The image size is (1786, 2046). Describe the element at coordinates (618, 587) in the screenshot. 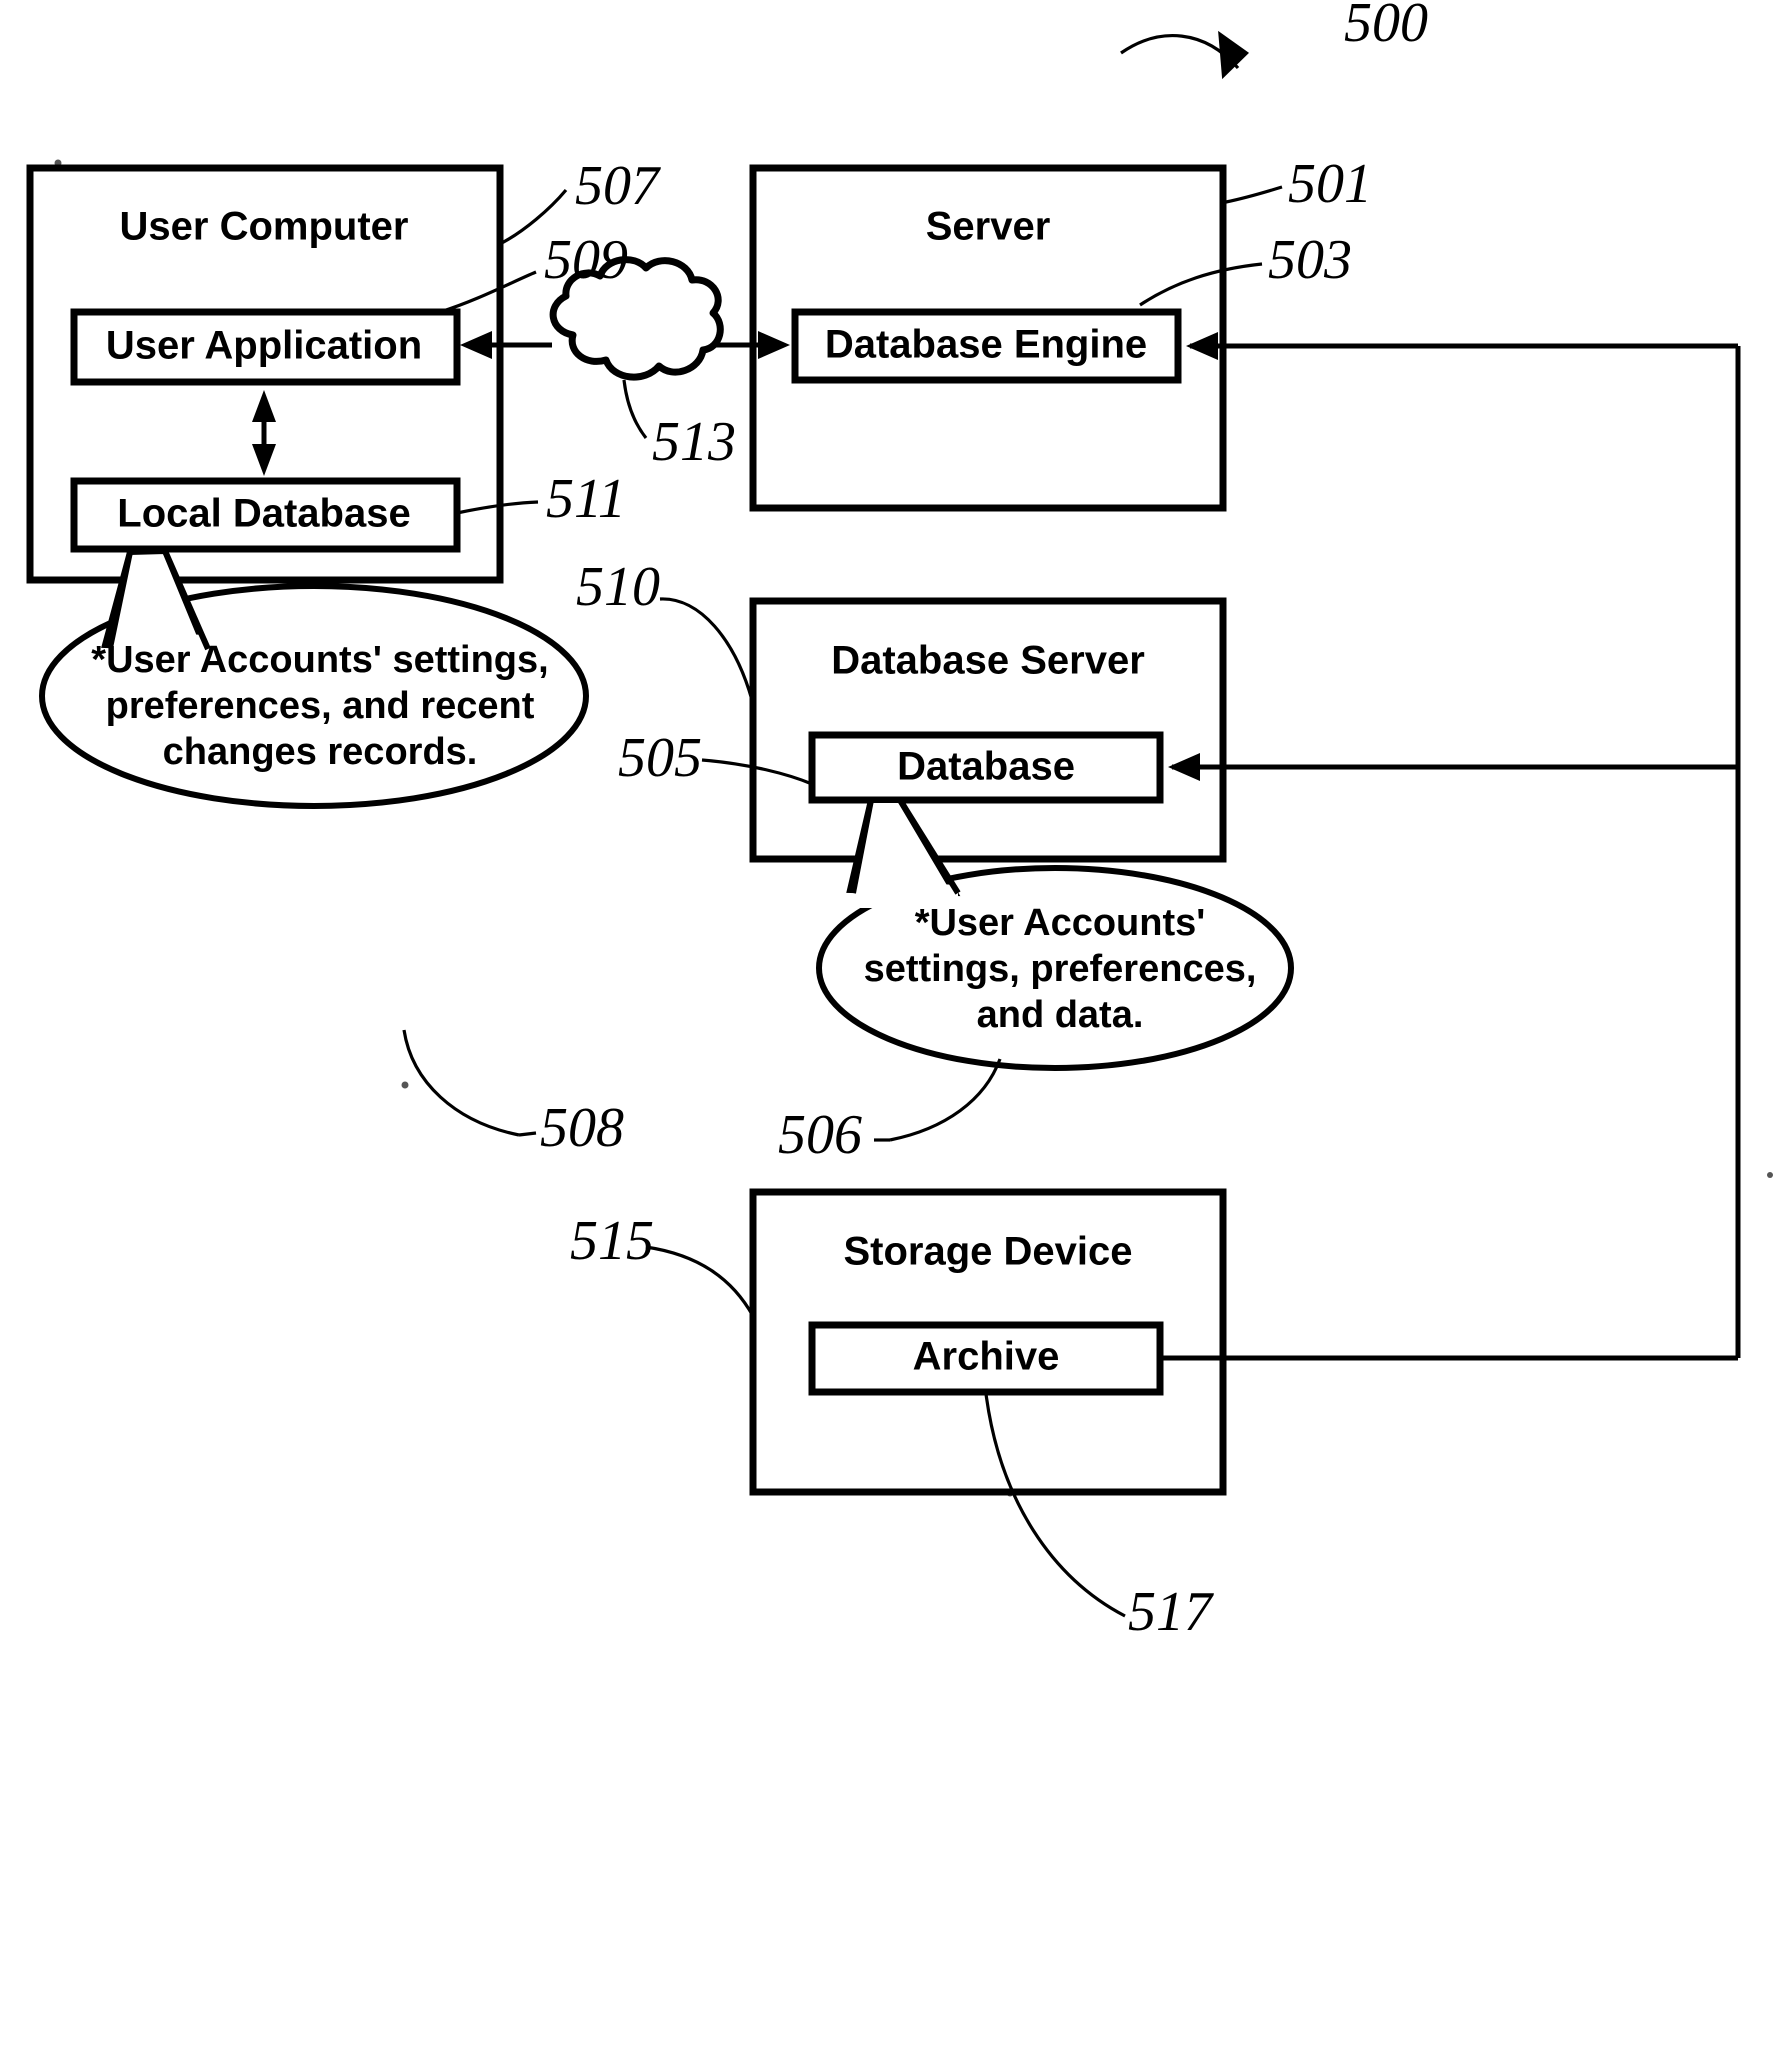

I see `ref-510: 510` at that location.